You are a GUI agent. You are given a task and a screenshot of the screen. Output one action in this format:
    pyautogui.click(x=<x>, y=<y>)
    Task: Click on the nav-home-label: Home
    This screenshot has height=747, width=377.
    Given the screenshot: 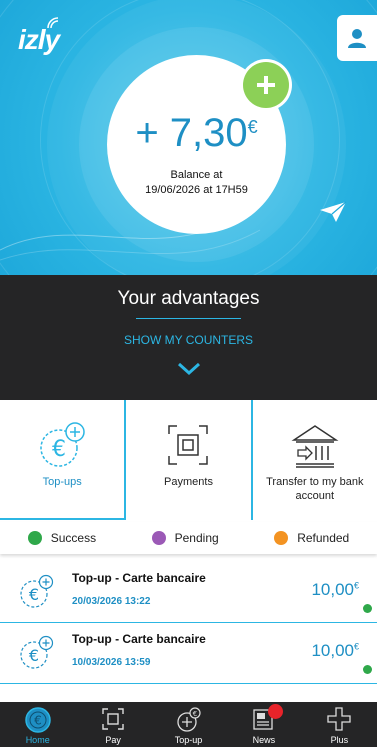 What is the action you would take?
    pyautogui.click(x=37, y=740)
    